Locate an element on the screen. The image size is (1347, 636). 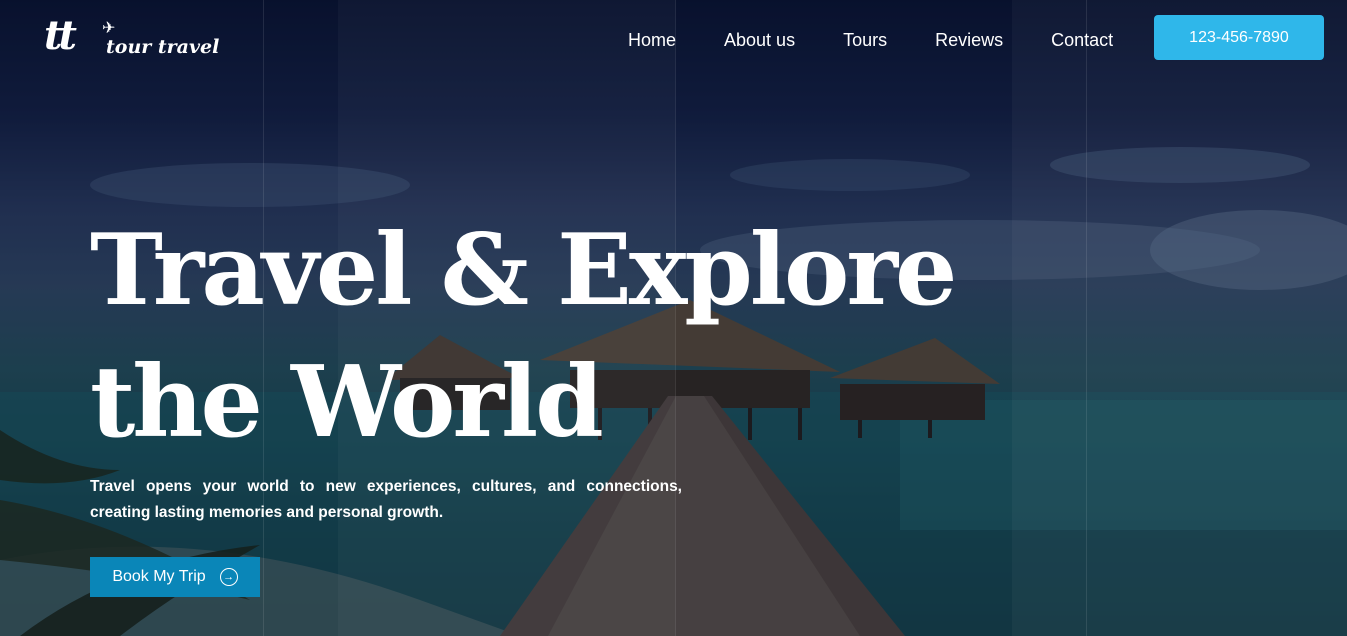
book-my-trip-label: Book My Trip is located at coordinates (159, 576).